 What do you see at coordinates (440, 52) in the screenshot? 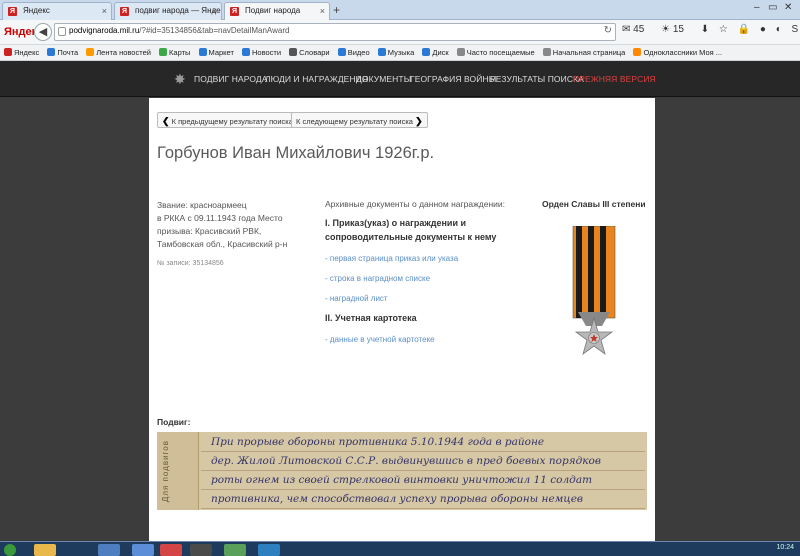
I see `bookmark-label: Диск` at bounding box center [440, 52].